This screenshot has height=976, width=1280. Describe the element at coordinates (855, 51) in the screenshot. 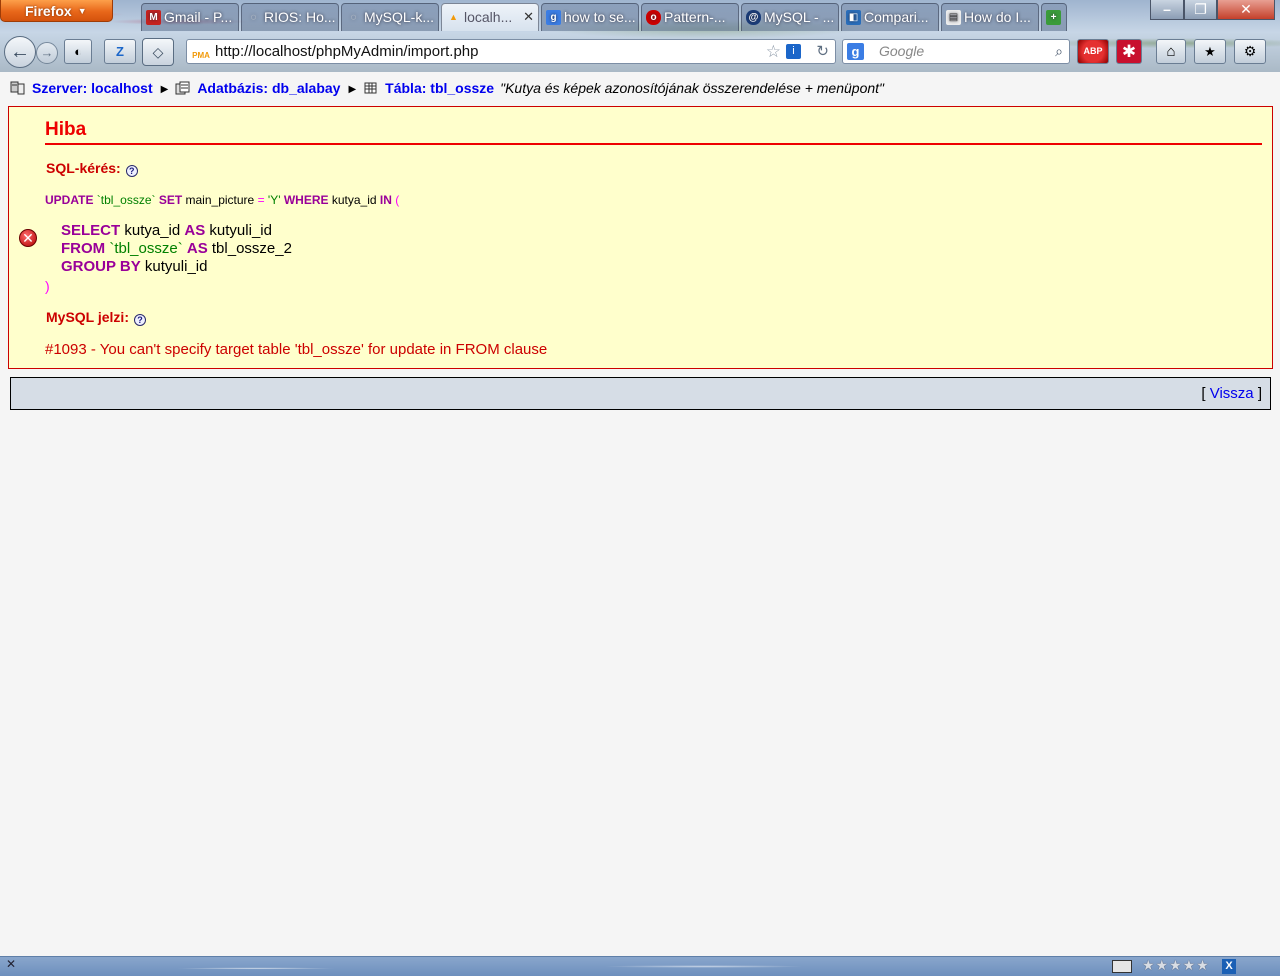

I see `google-search-engine-icon: g` at that location.